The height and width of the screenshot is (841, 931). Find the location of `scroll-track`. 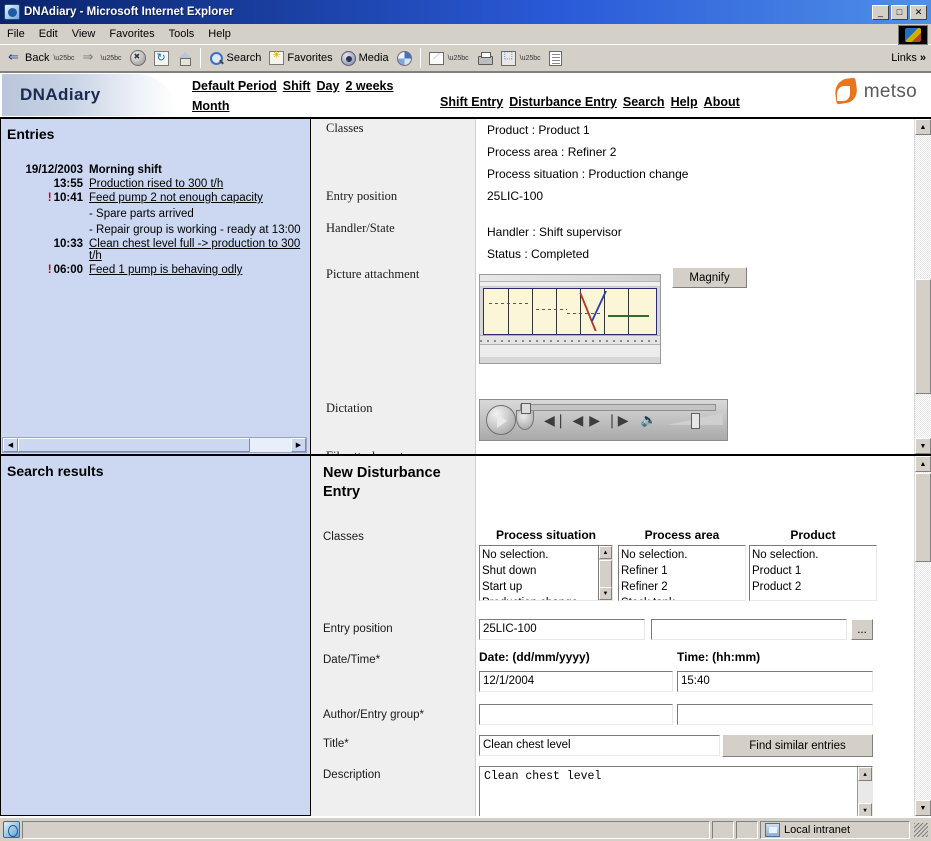

scroll-track is located at coordinates (154, 445).